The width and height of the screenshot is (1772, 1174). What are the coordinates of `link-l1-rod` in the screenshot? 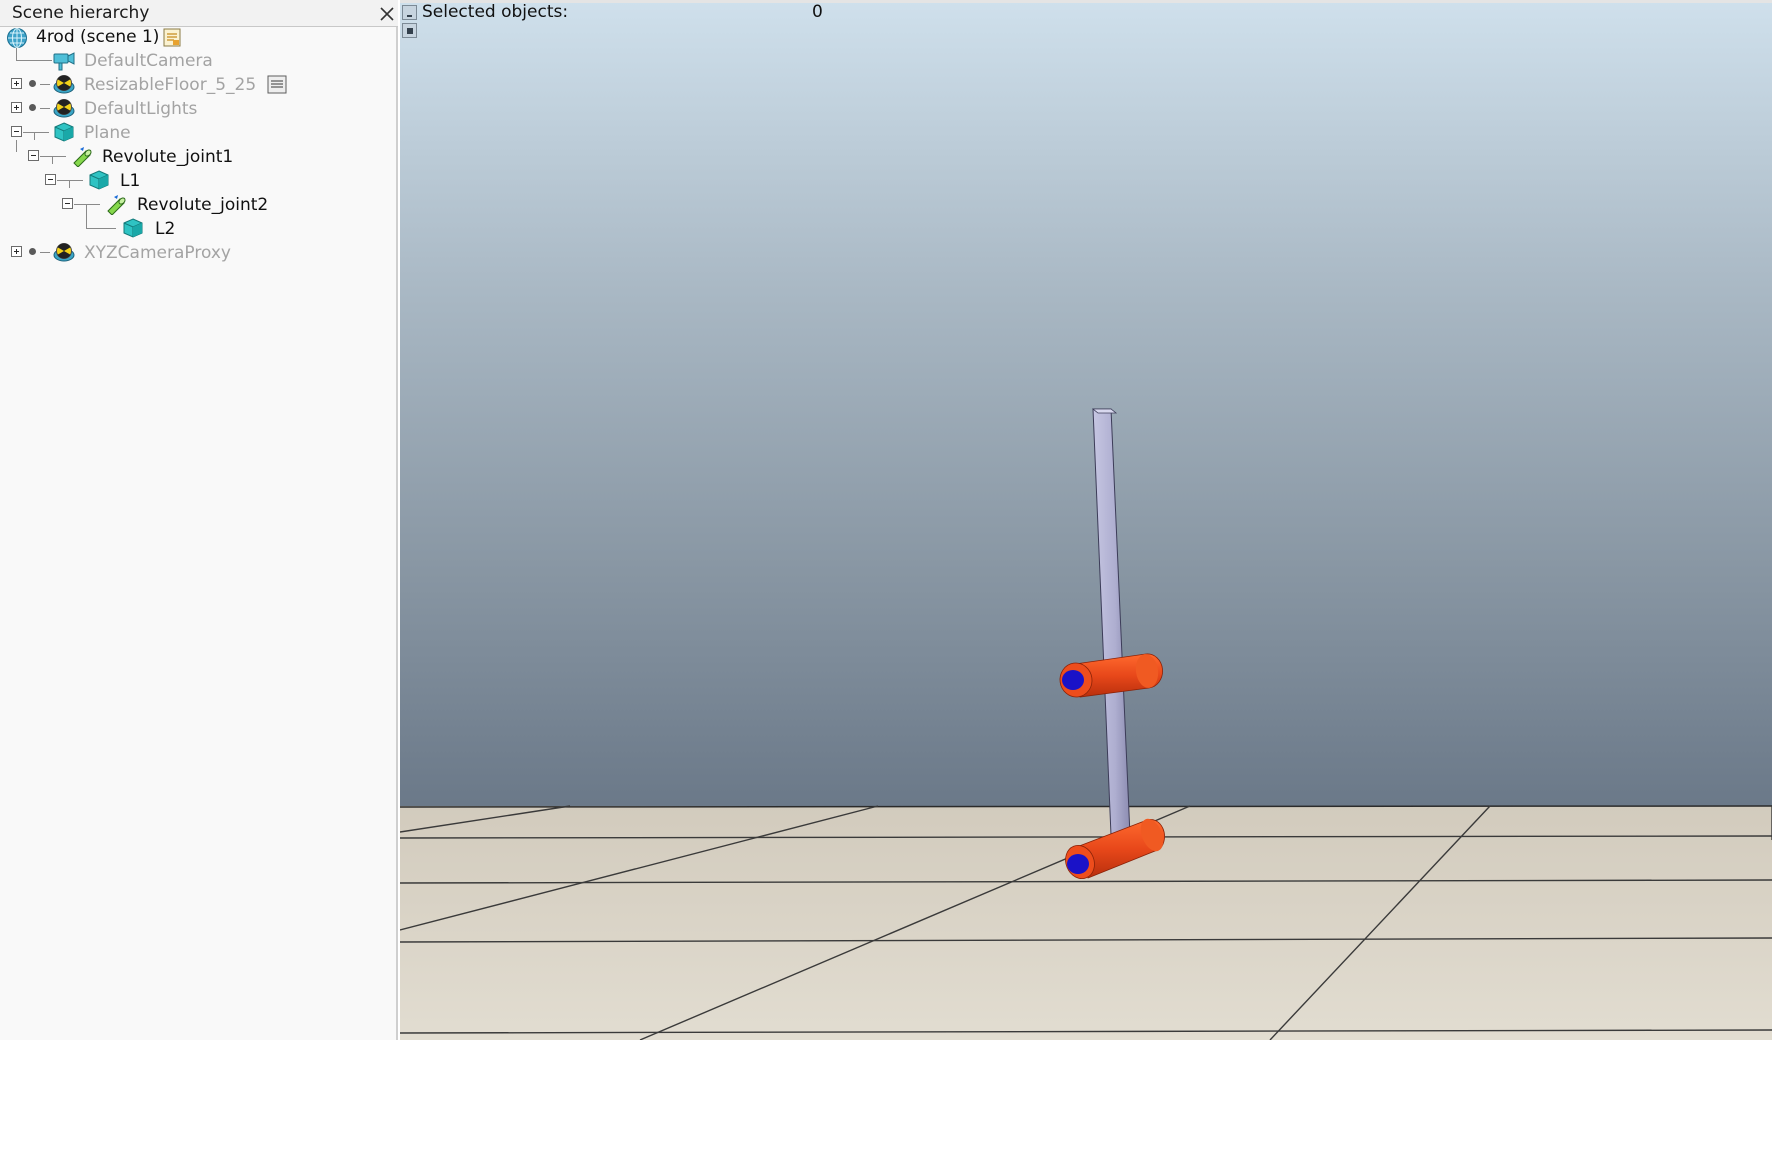 It's located at (1111, 622).